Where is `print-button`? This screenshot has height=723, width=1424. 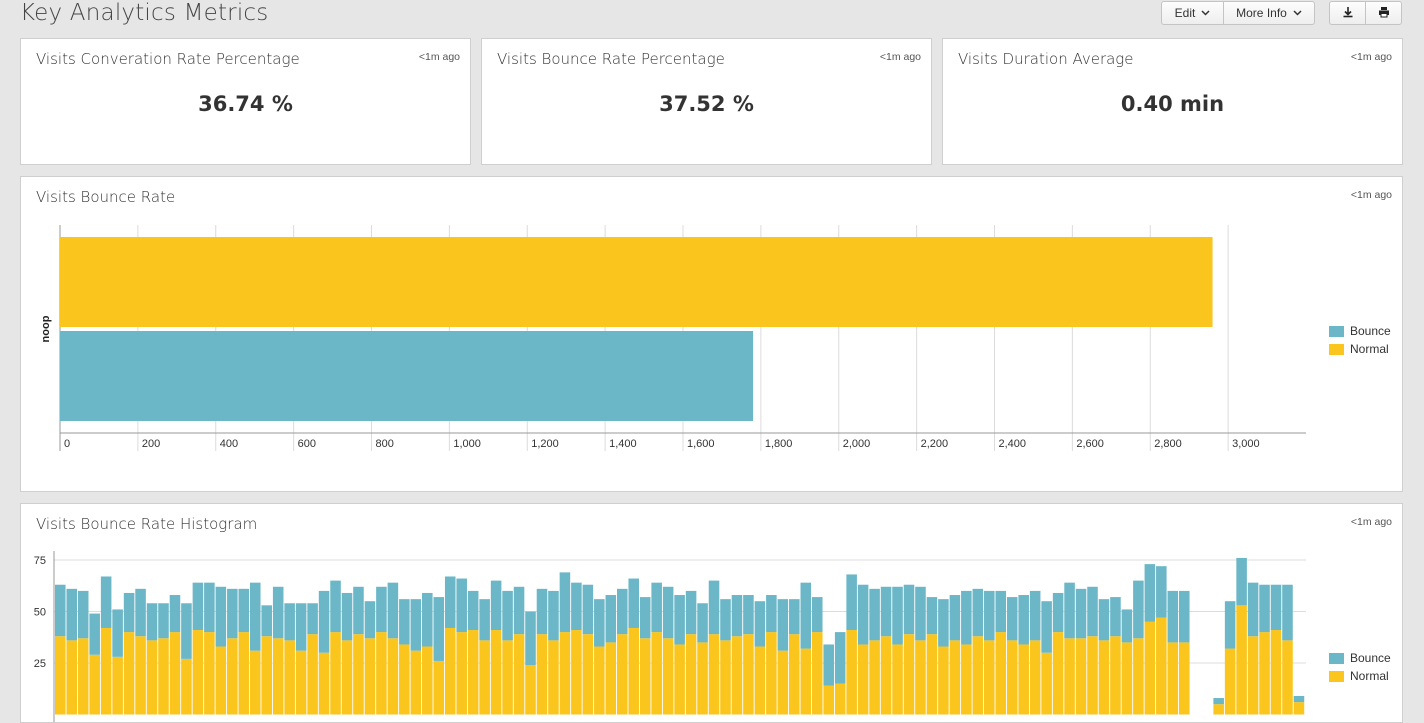 print-button is located at coordinates (1383, 13).